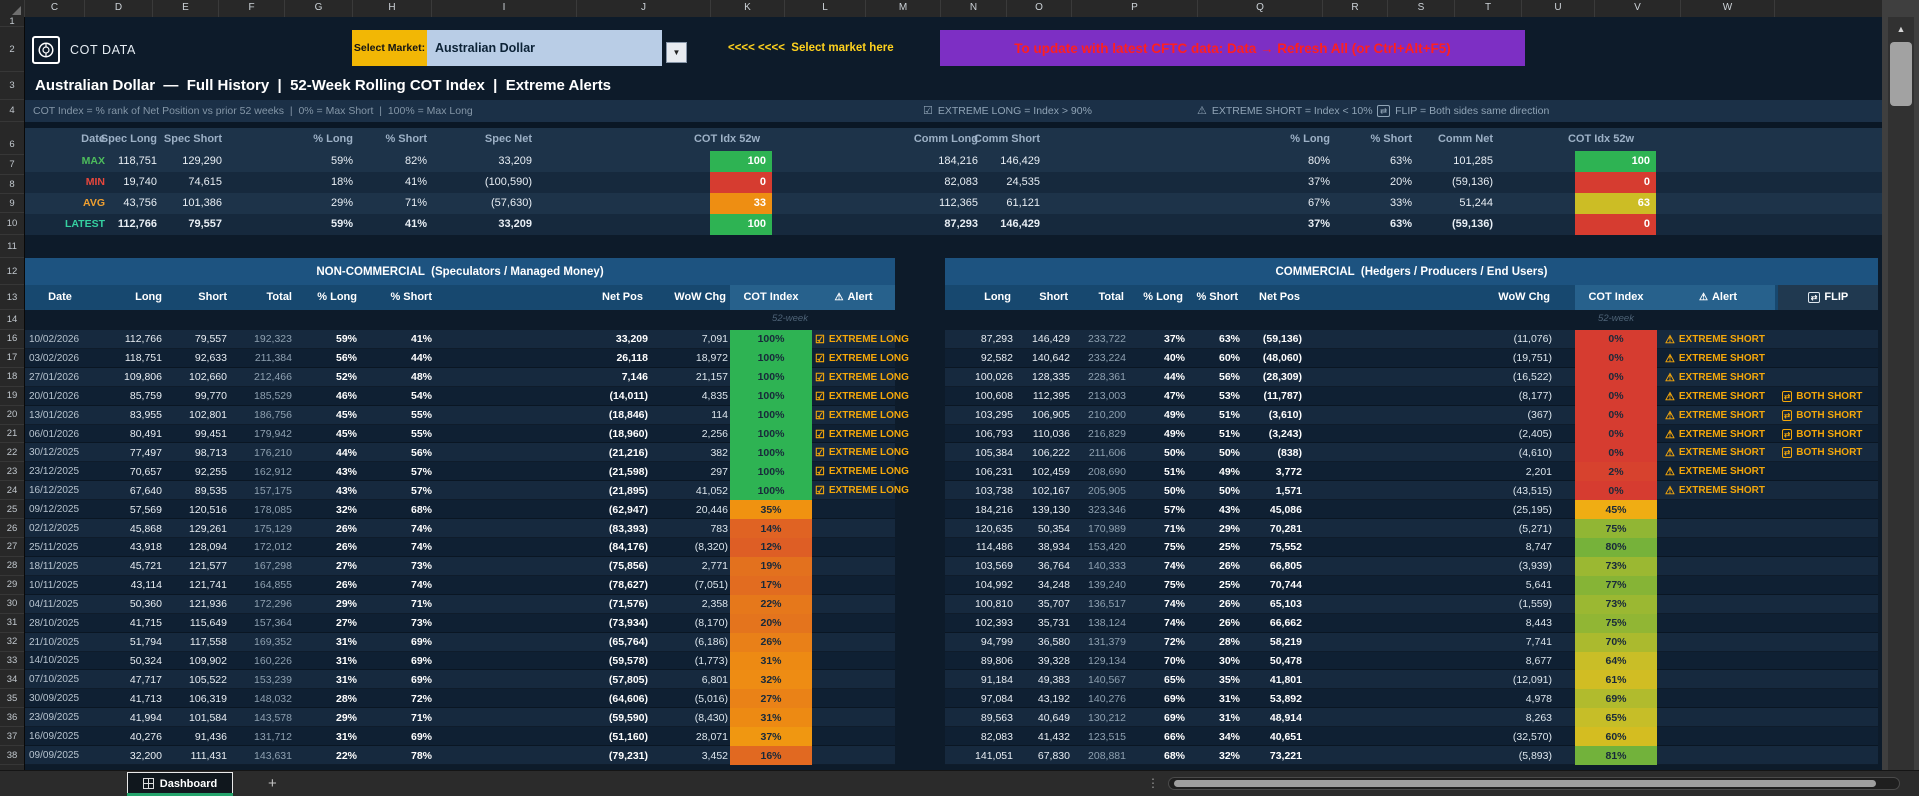 Image resolution: width=1919 pixels, height=796 pixels. I want to click on cell: 3,772, so click(1271, 471).